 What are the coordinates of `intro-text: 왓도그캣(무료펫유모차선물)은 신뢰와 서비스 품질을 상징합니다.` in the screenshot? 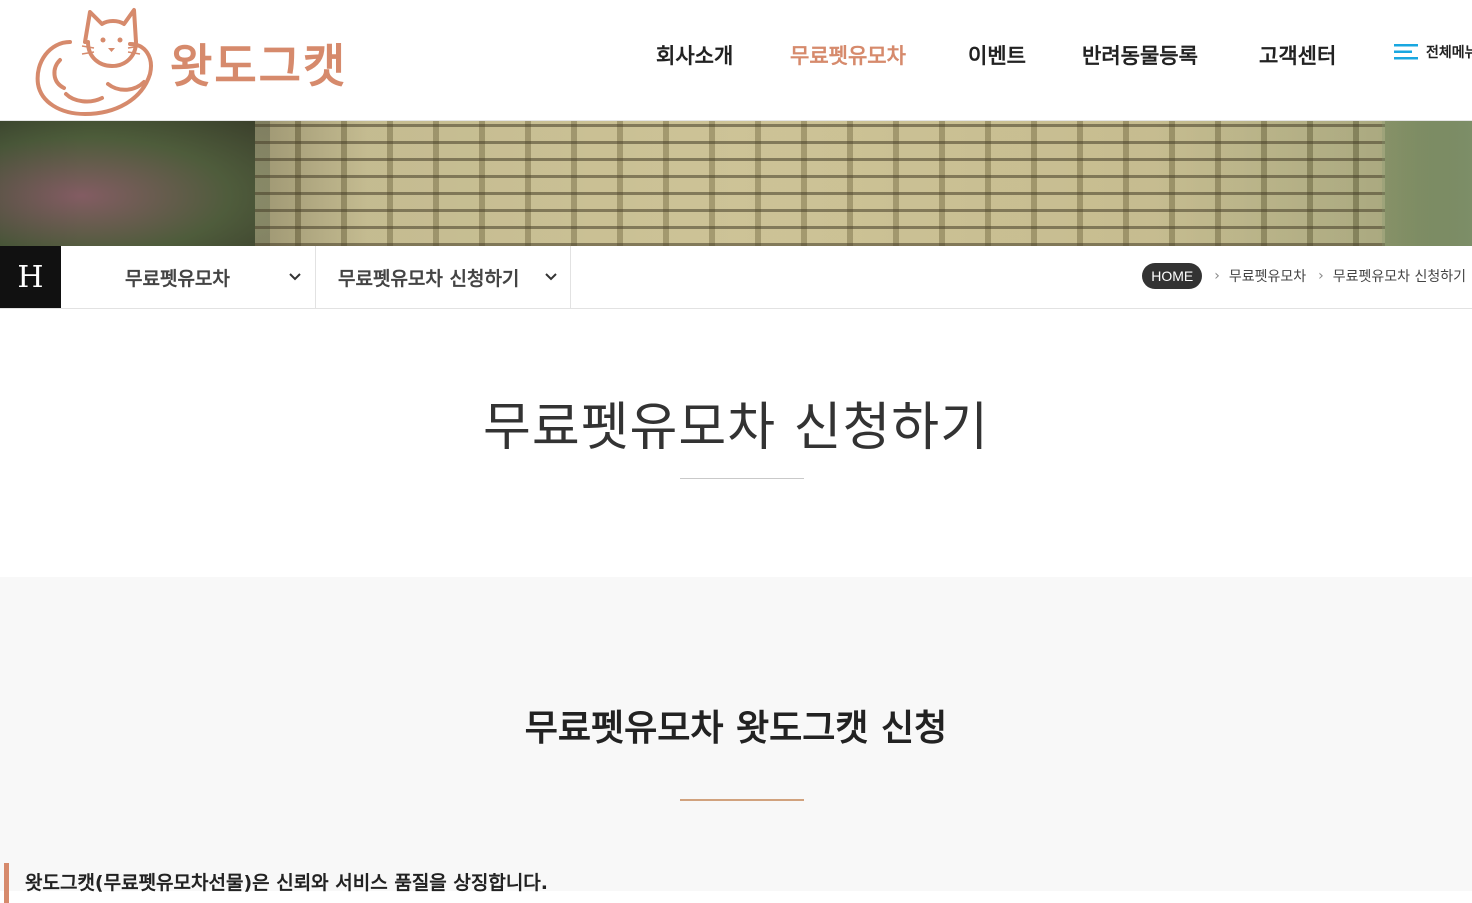 It's located at (276, 883).